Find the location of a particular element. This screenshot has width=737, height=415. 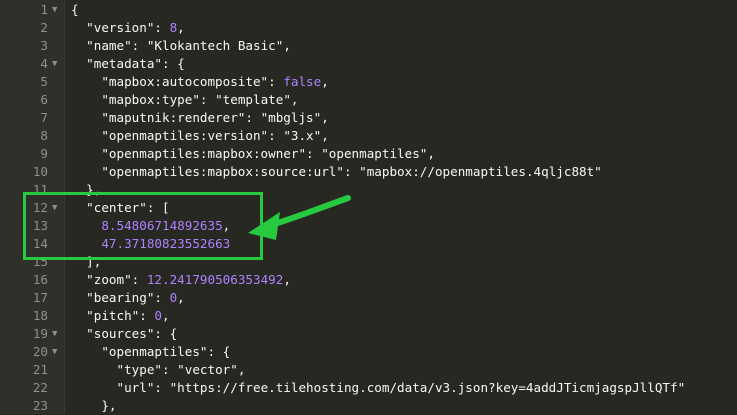

code-line: 3 "name": "Klokantech Basic", is located at coordinates (368, 46).